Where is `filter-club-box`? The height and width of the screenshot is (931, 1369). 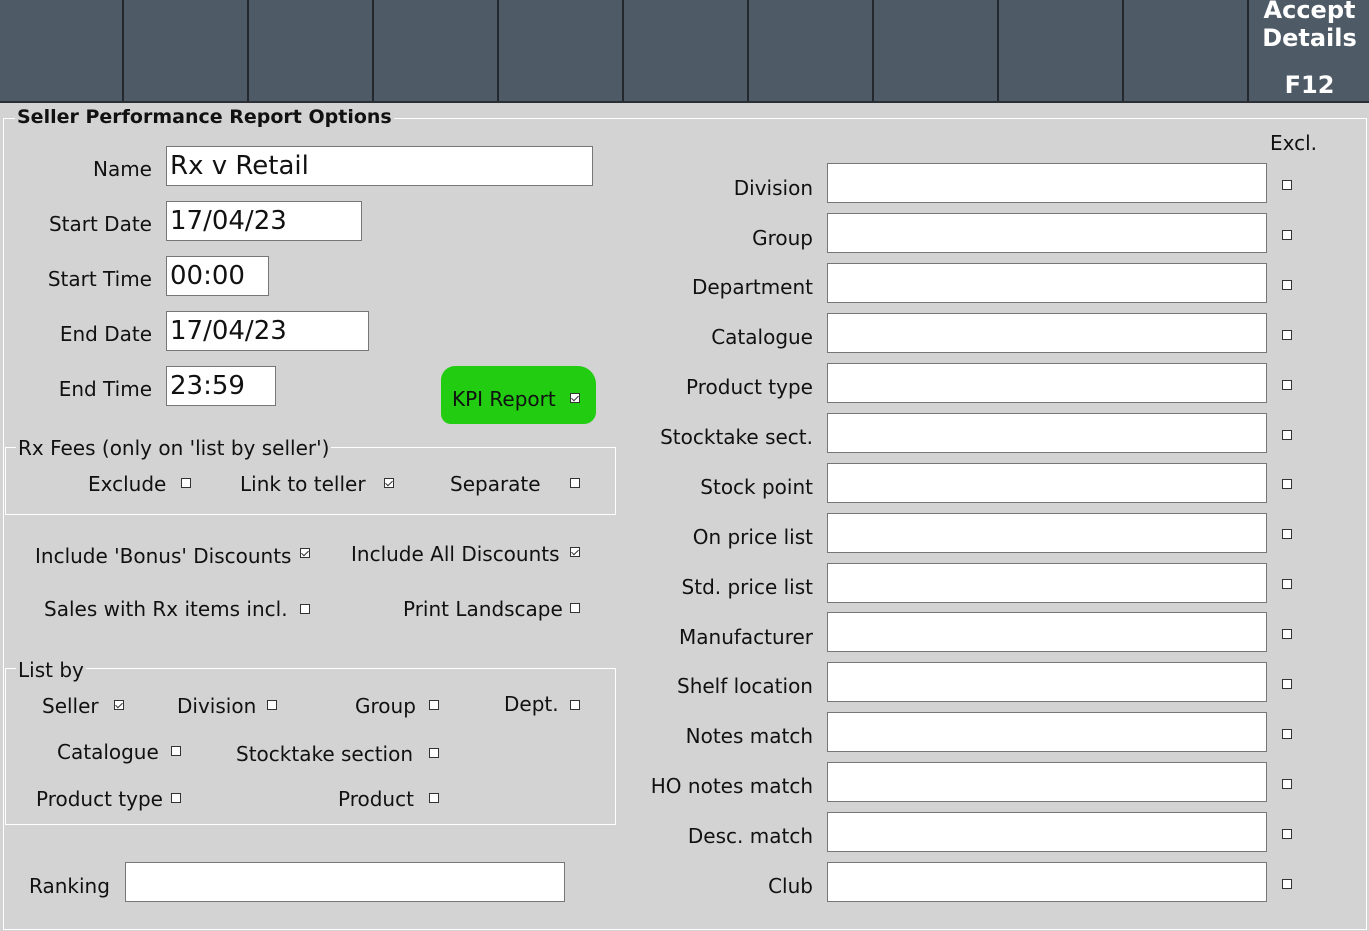 filter-club-box is located at coordinates (1047, 882).